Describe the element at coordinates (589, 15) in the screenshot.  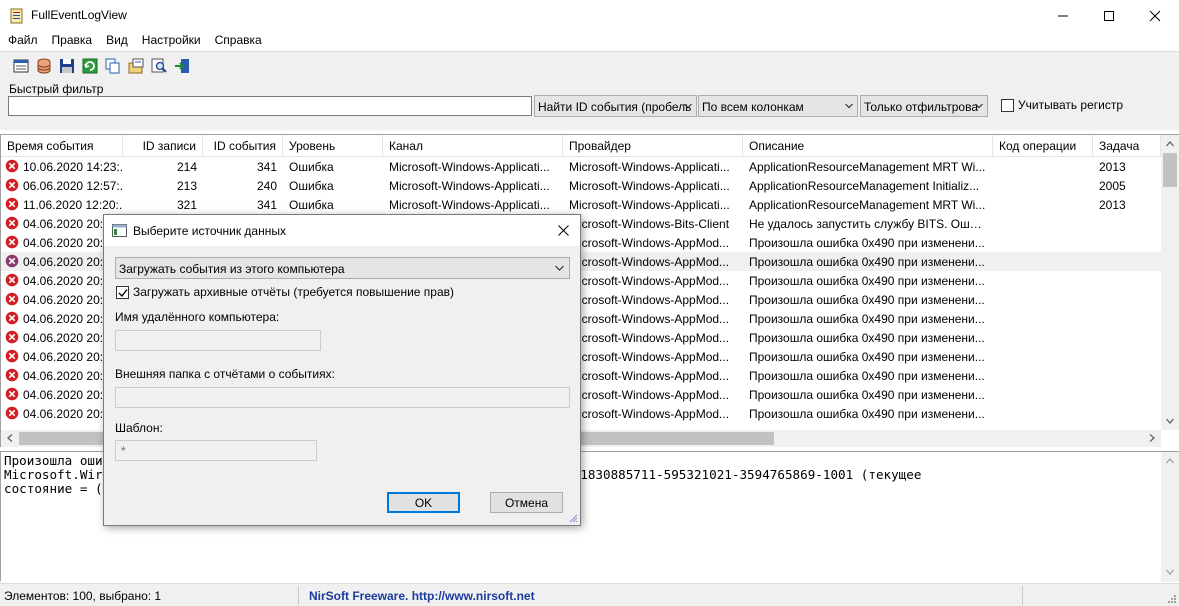
I see `title-bar: FullEventLogView` at that location.